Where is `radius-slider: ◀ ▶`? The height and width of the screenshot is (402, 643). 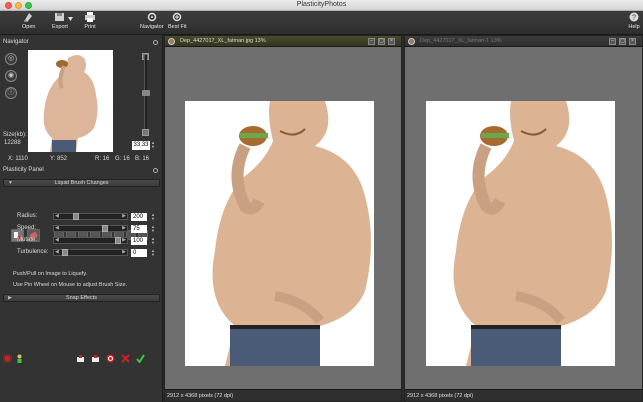 radius-slider: ◀ ▶ is located at coordinates (90, 216).